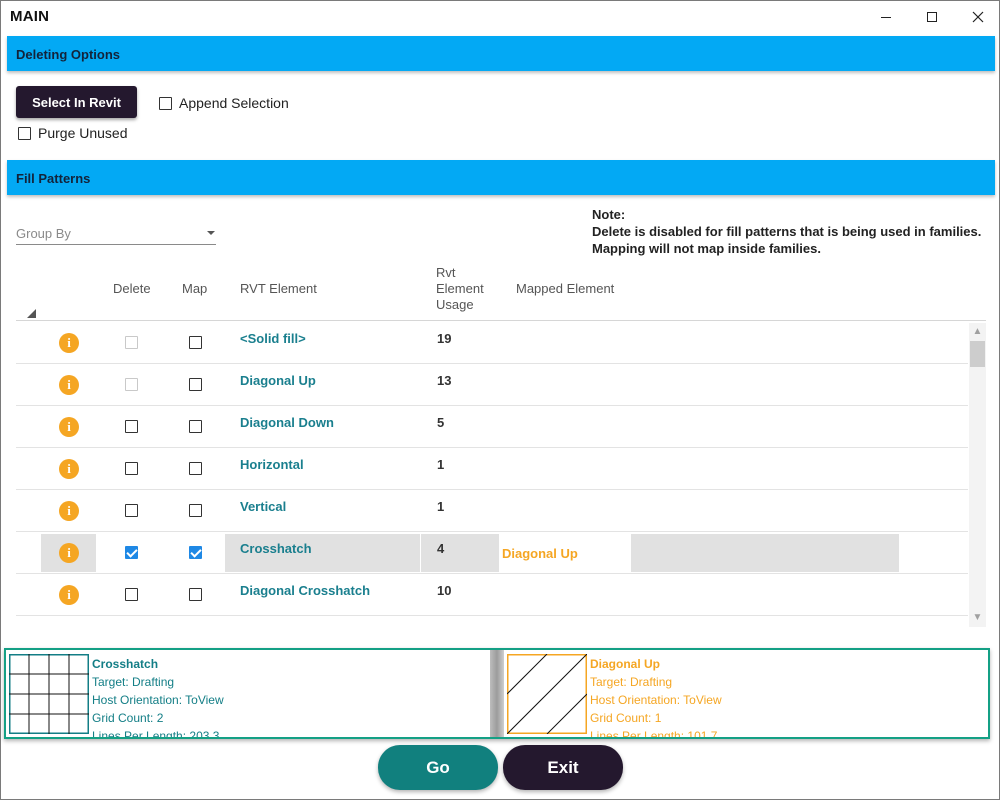  I want to click on append-selection-checkbox, so click(165, 103).